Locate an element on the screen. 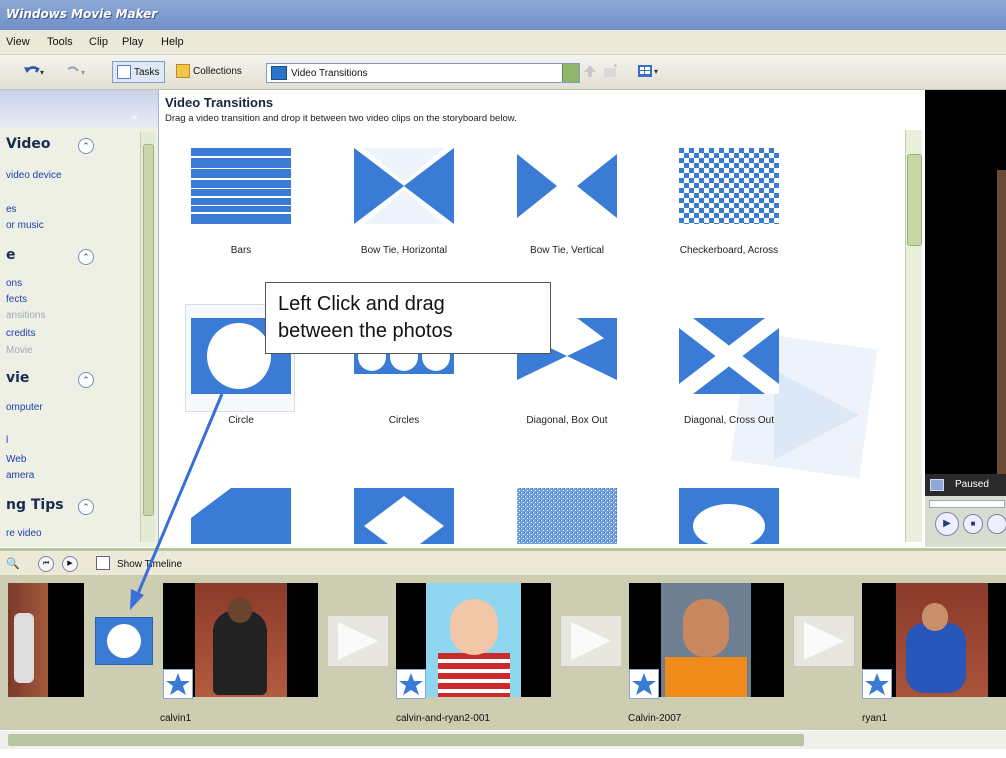 The image size is (1006, 758). chevron-down-icon is located at coordinates (570, 73).